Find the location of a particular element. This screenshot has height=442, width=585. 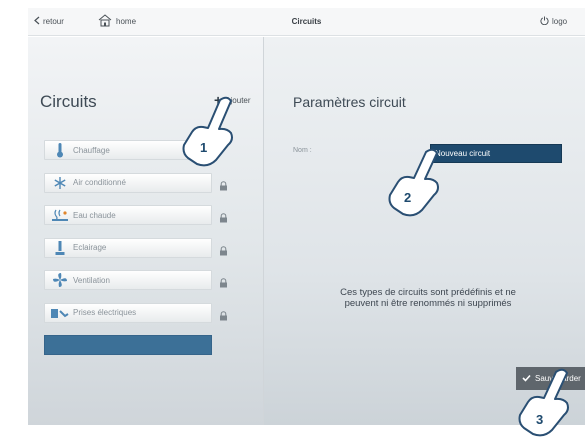

callout-number-3: 3 is located at coordinates (539, 419).